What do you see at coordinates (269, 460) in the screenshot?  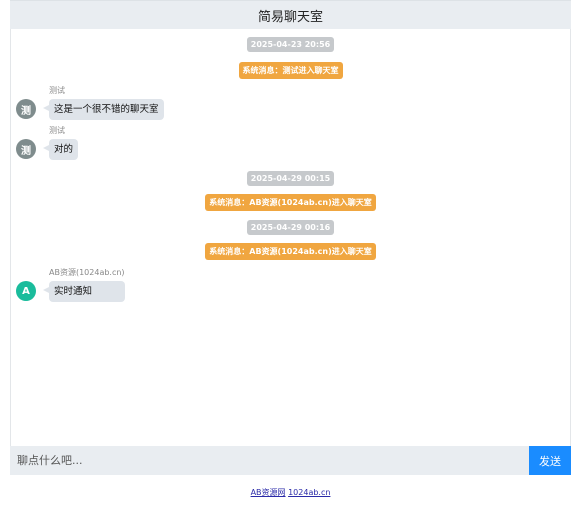 I see `message-input` at bounding box center [269, 460].